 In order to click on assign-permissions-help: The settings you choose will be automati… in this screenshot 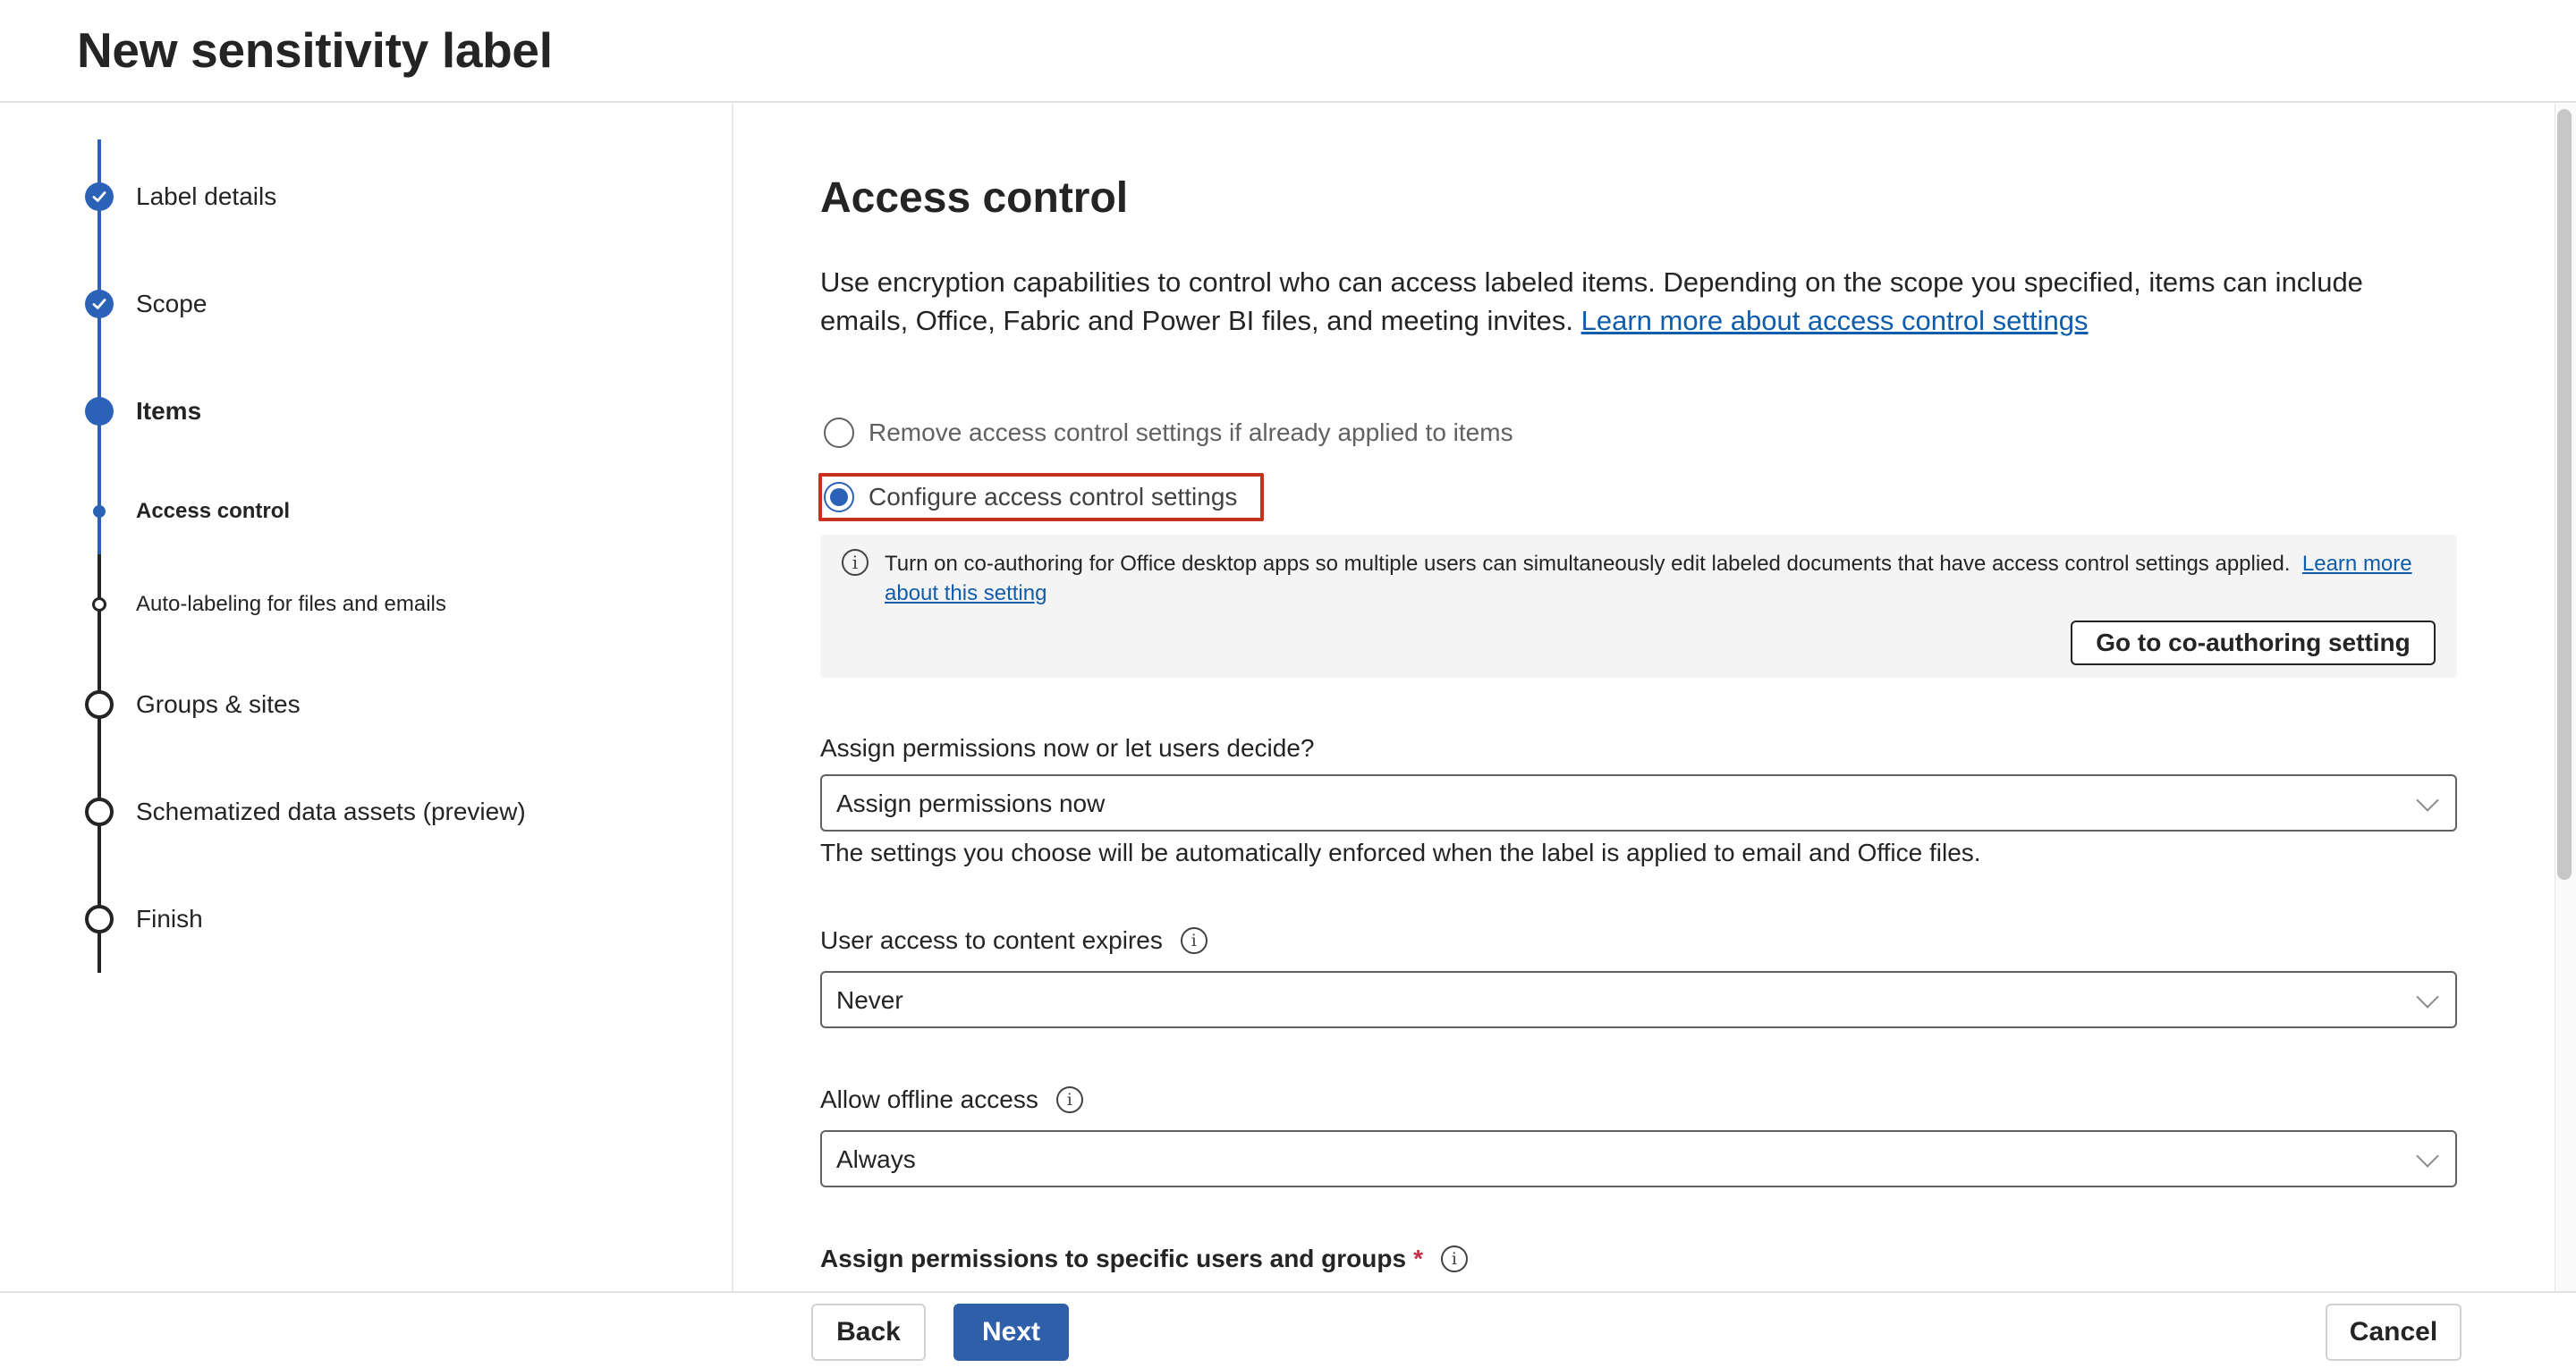, I will do `click(1400, 852)`.